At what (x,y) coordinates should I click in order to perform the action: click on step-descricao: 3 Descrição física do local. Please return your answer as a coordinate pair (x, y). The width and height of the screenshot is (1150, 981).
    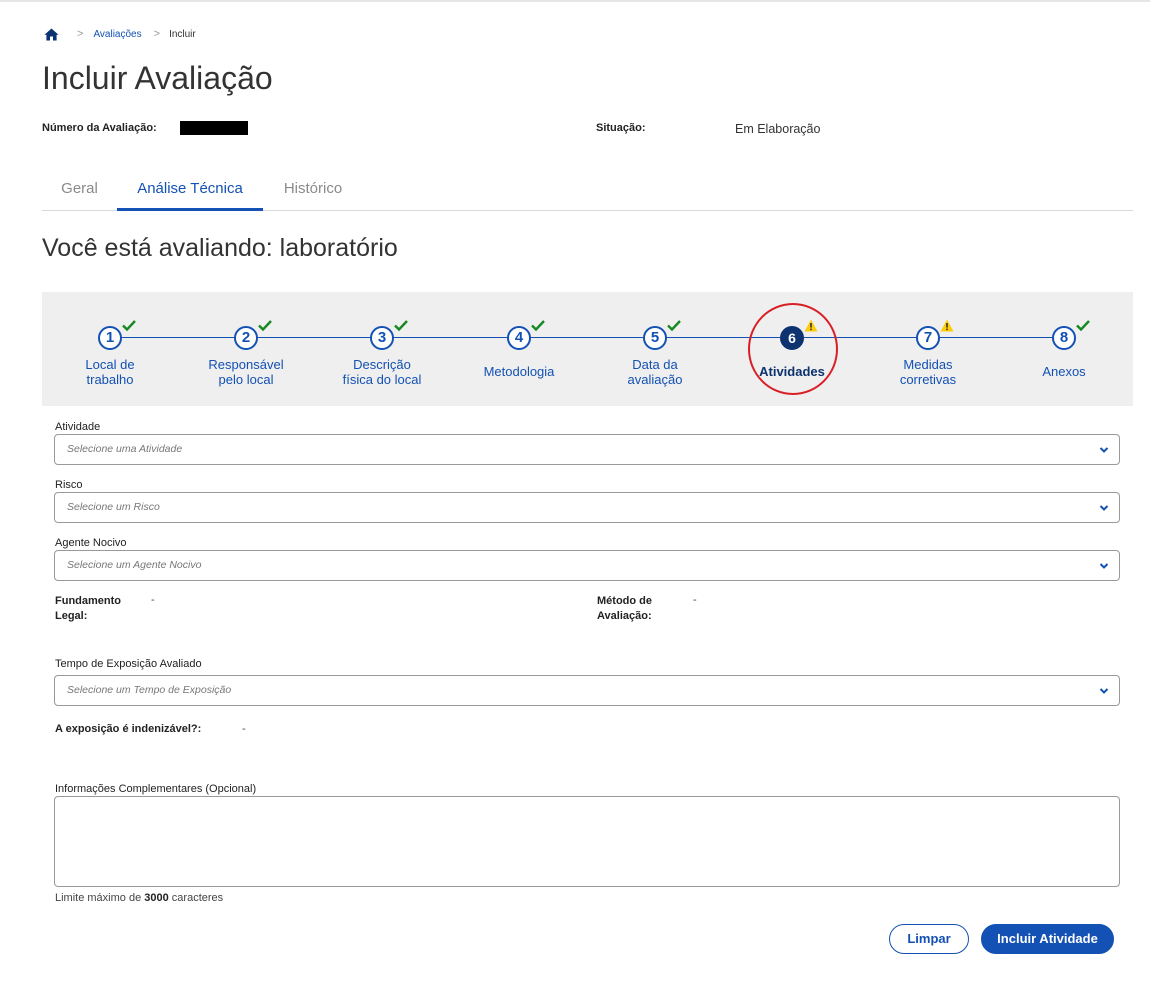
    Looking at the image, I should click on (382, 349).